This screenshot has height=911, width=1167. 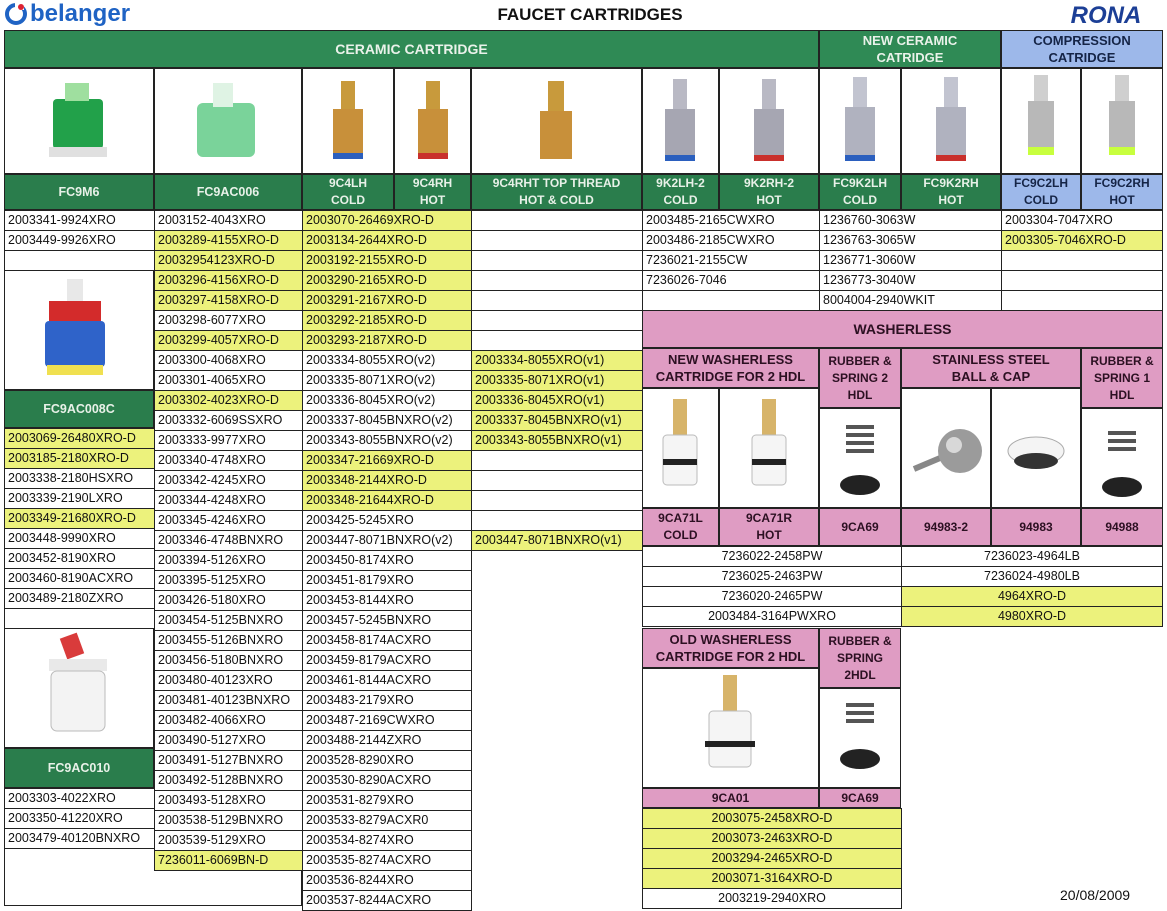 What do you see at coordinates (228, 260) in the screenshot?
I see `fc9ac006-part-cell: 20032954123XRO-D` at bounding box center [228, 260].